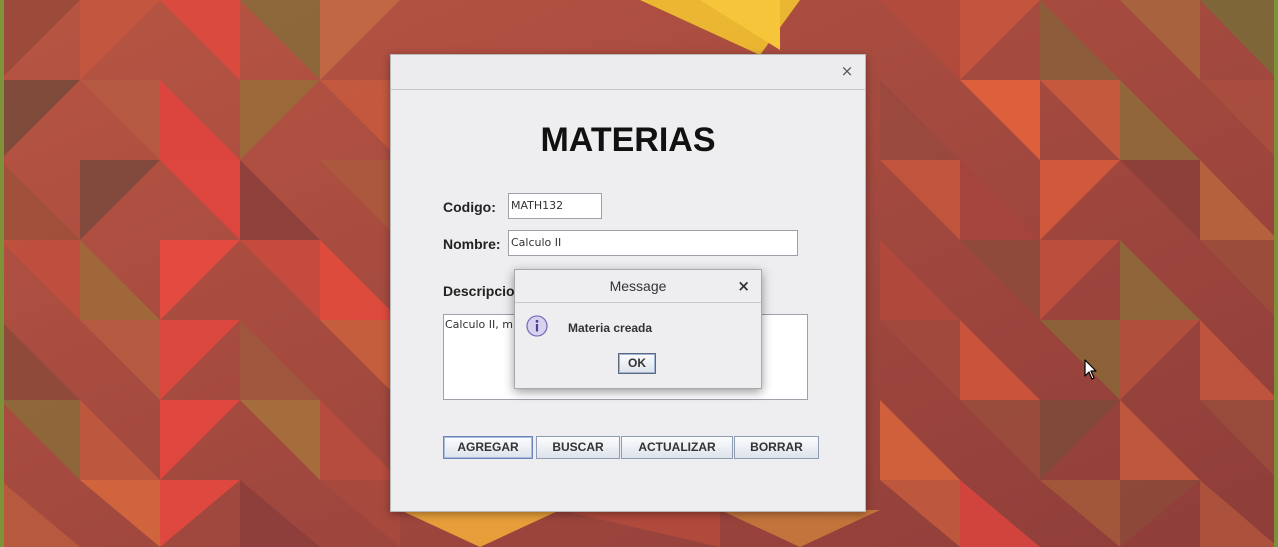 Image resolution: width=1278 pixels, height=547 pixels. I want to click on actualizar-button: ACTUALIZAR, so click(677, 447).